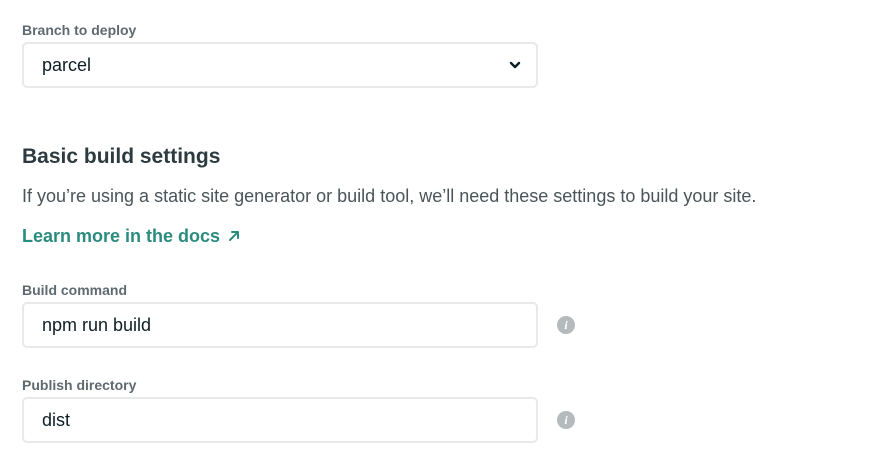 The width and height of the screenshot is (873, 469). What do you see at coordinates (280, 65) in the screenshot?
I see `branch-select: parcel` at bounding box center [280, 65].